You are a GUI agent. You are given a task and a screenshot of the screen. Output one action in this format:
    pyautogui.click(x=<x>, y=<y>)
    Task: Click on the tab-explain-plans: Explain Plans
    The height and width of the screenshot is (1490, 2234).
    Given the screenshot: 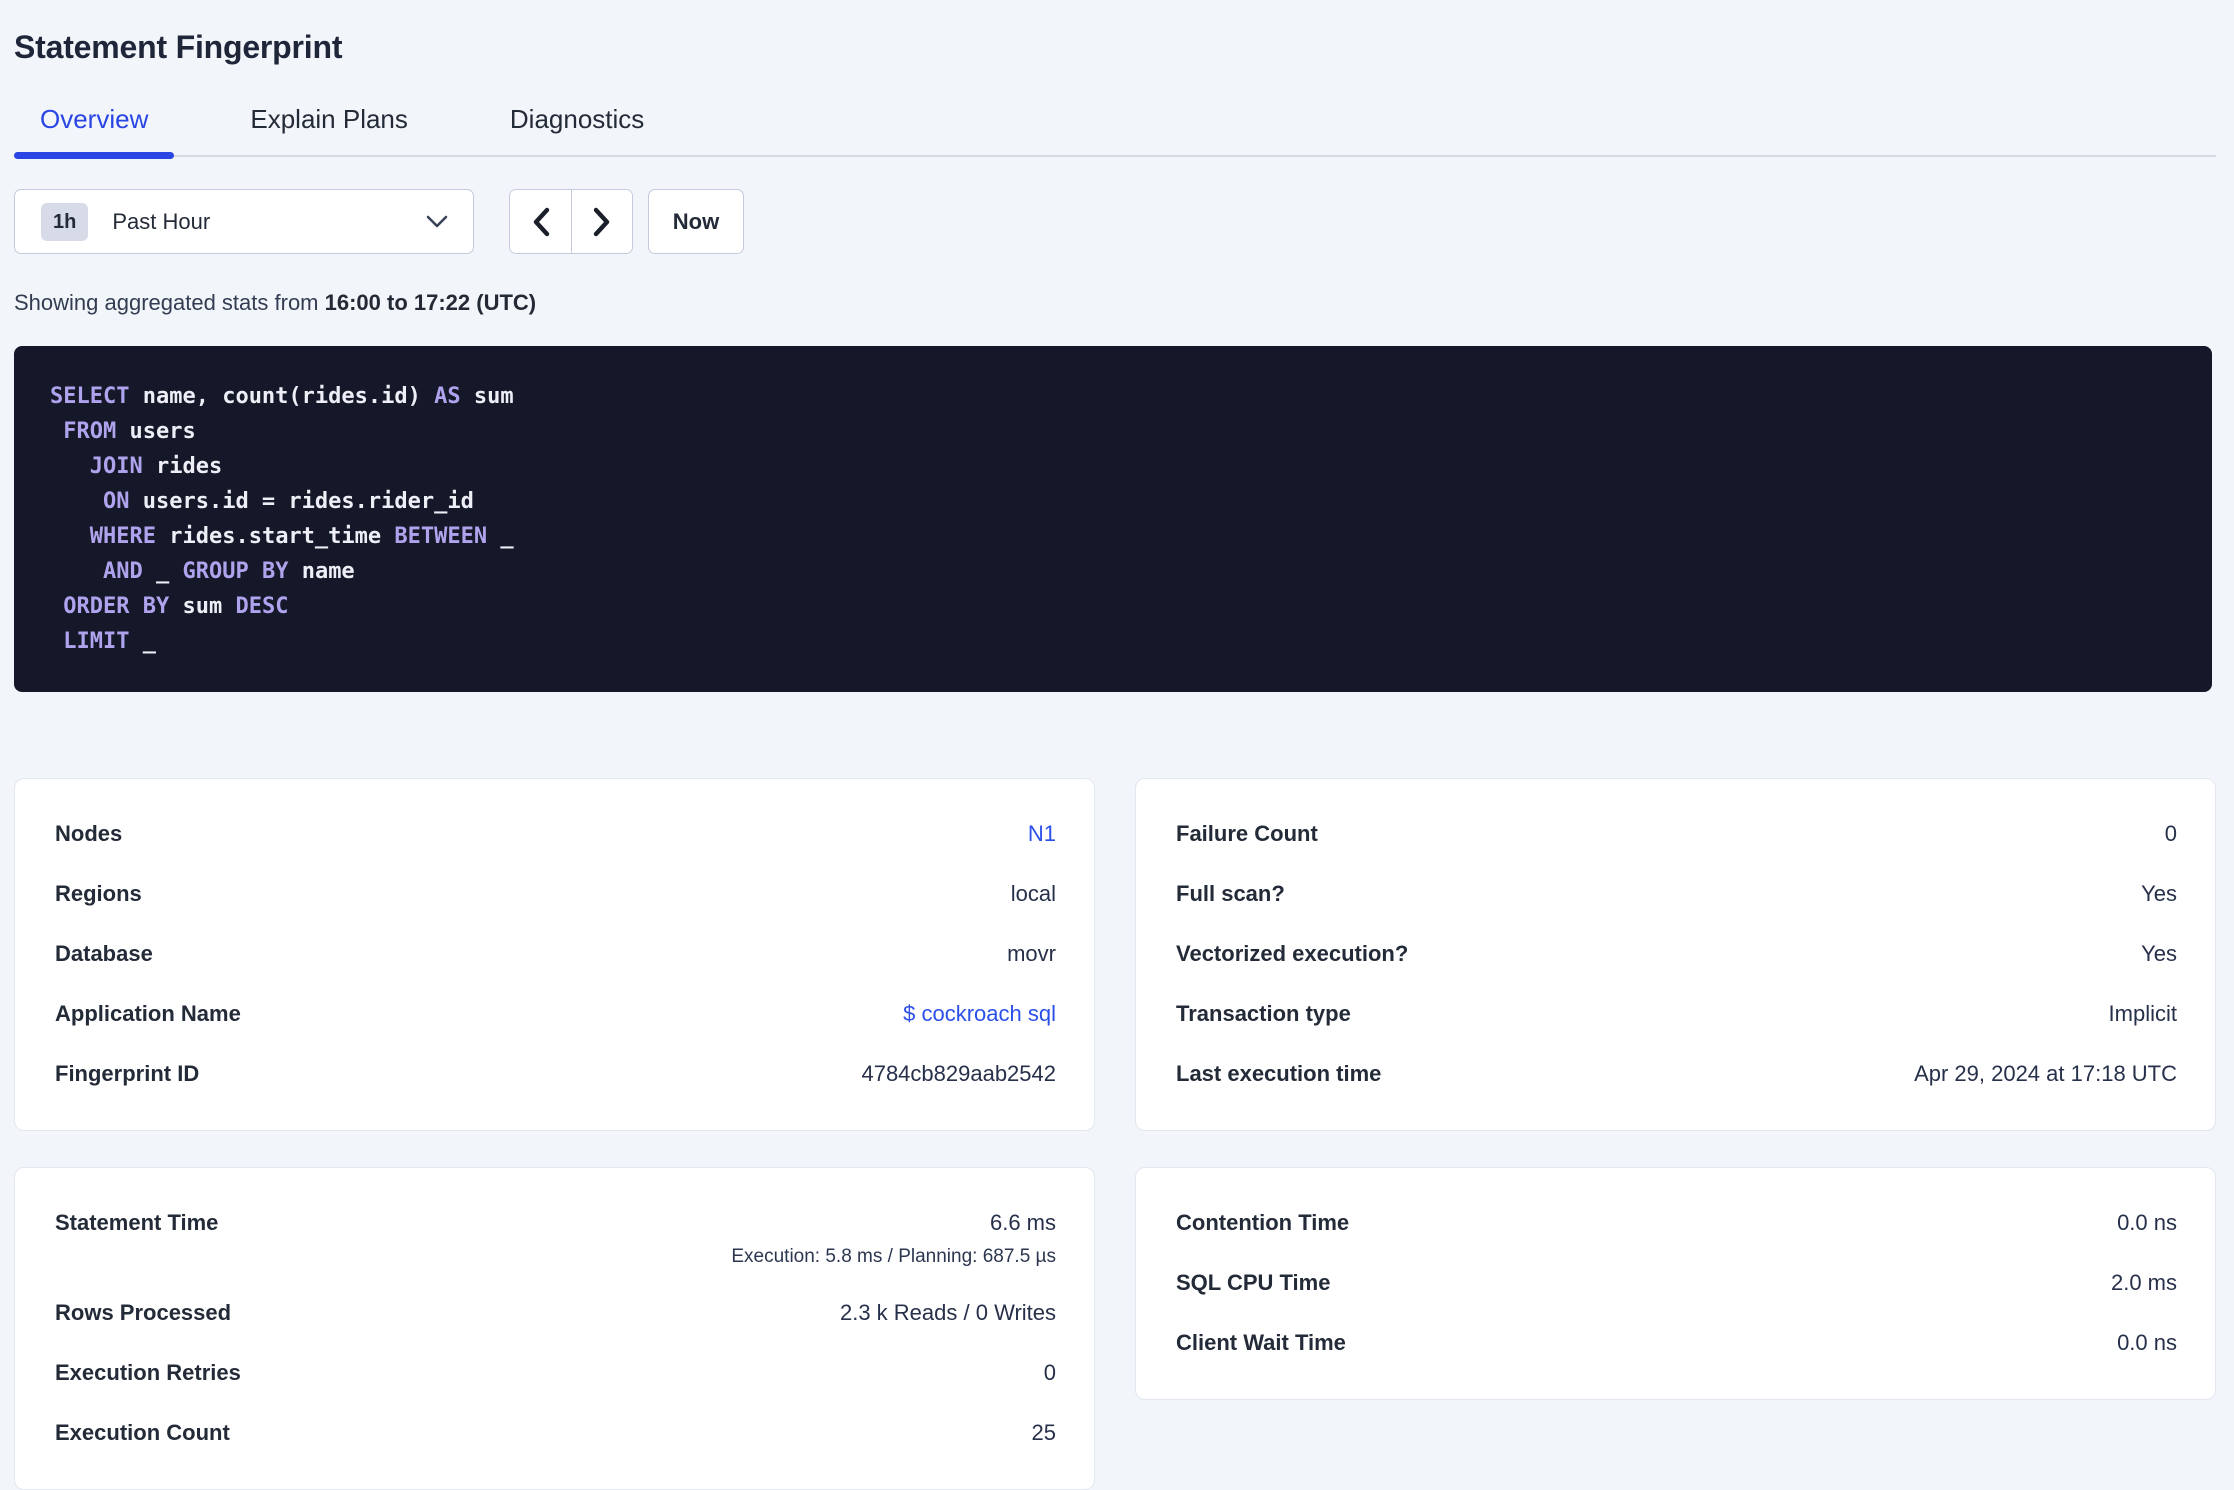 What is the action you would take?
    pyautogui.click(x=329, y=129)
    